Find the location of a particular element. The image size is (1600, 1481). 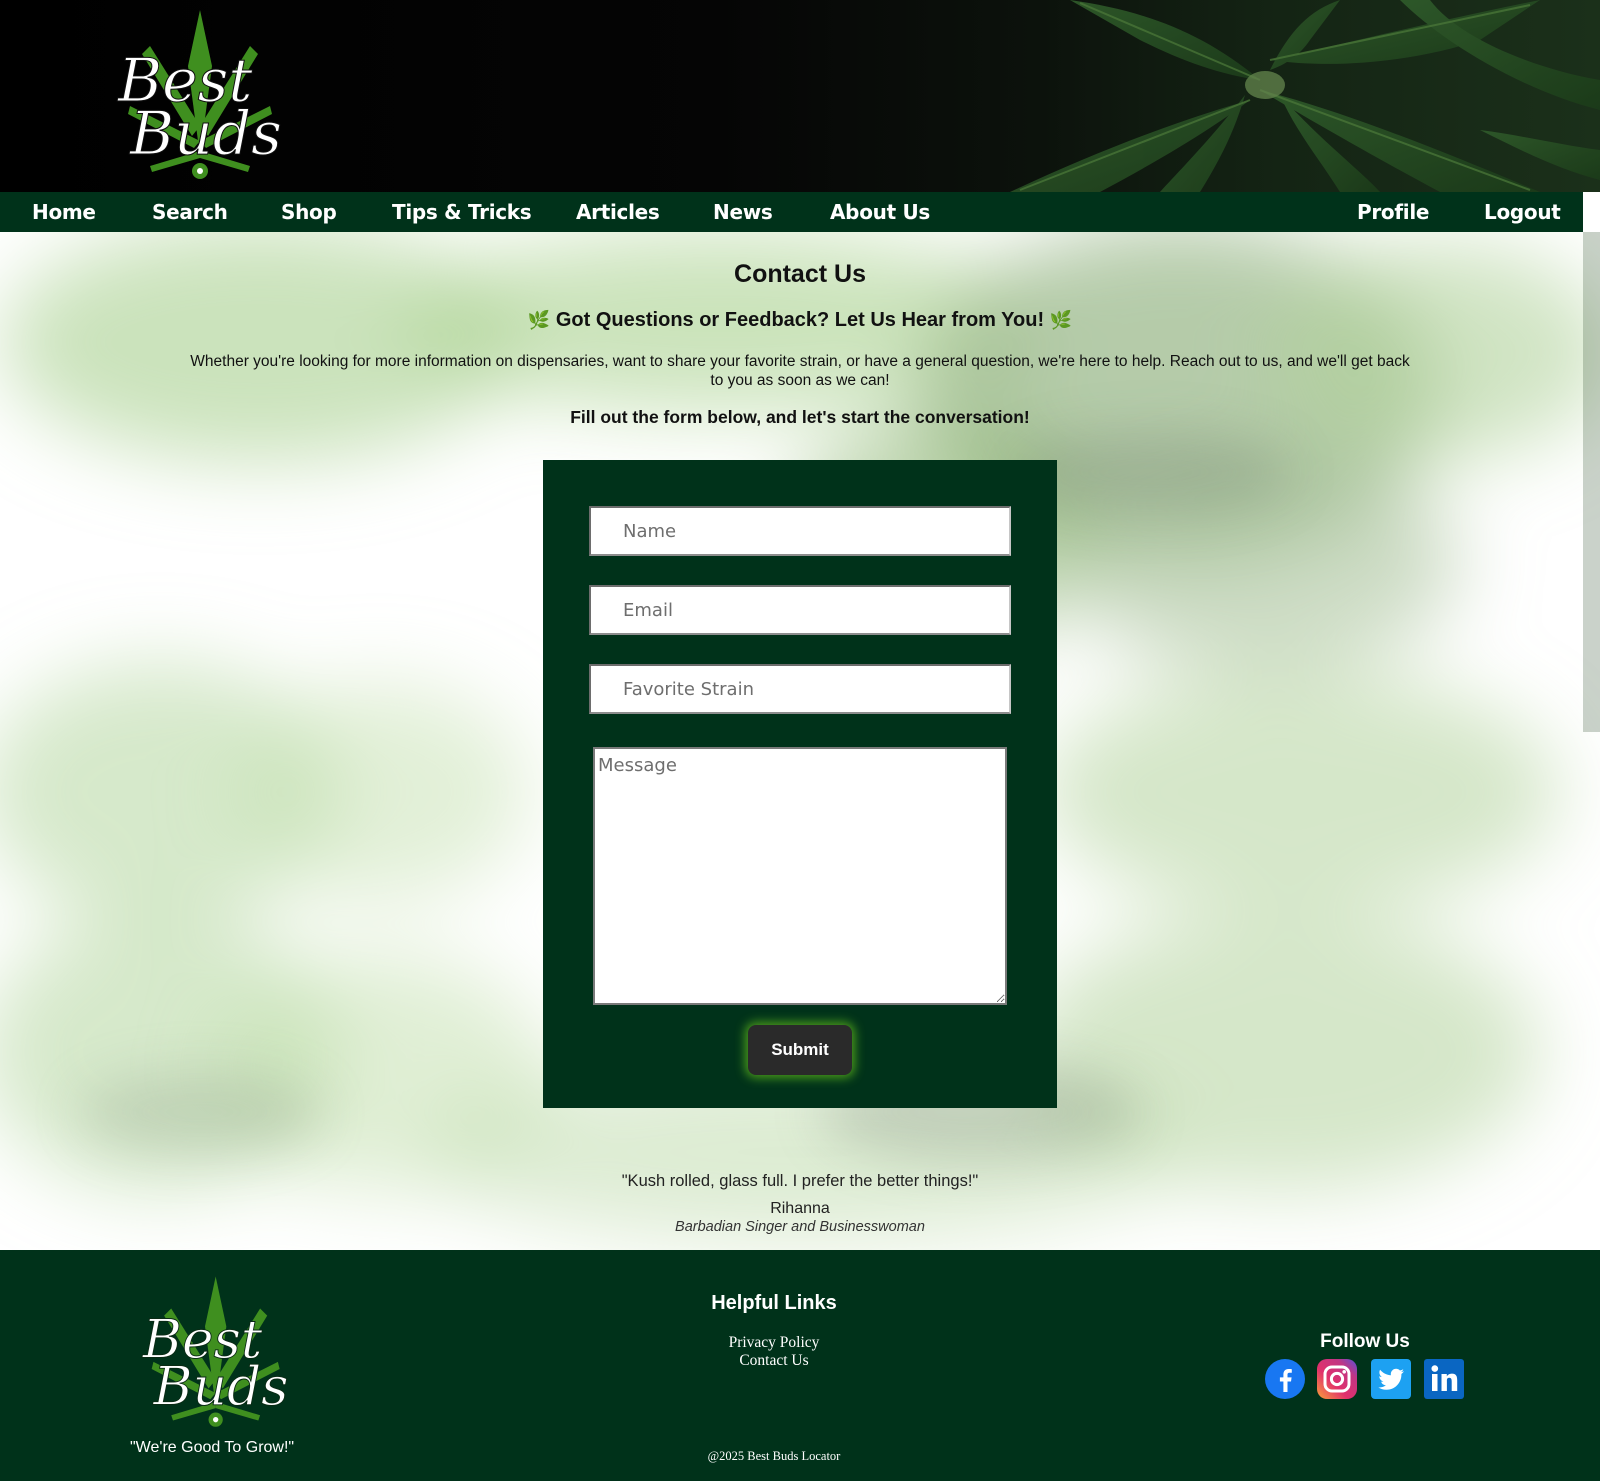

email-field is located at coordinates (800, 610).